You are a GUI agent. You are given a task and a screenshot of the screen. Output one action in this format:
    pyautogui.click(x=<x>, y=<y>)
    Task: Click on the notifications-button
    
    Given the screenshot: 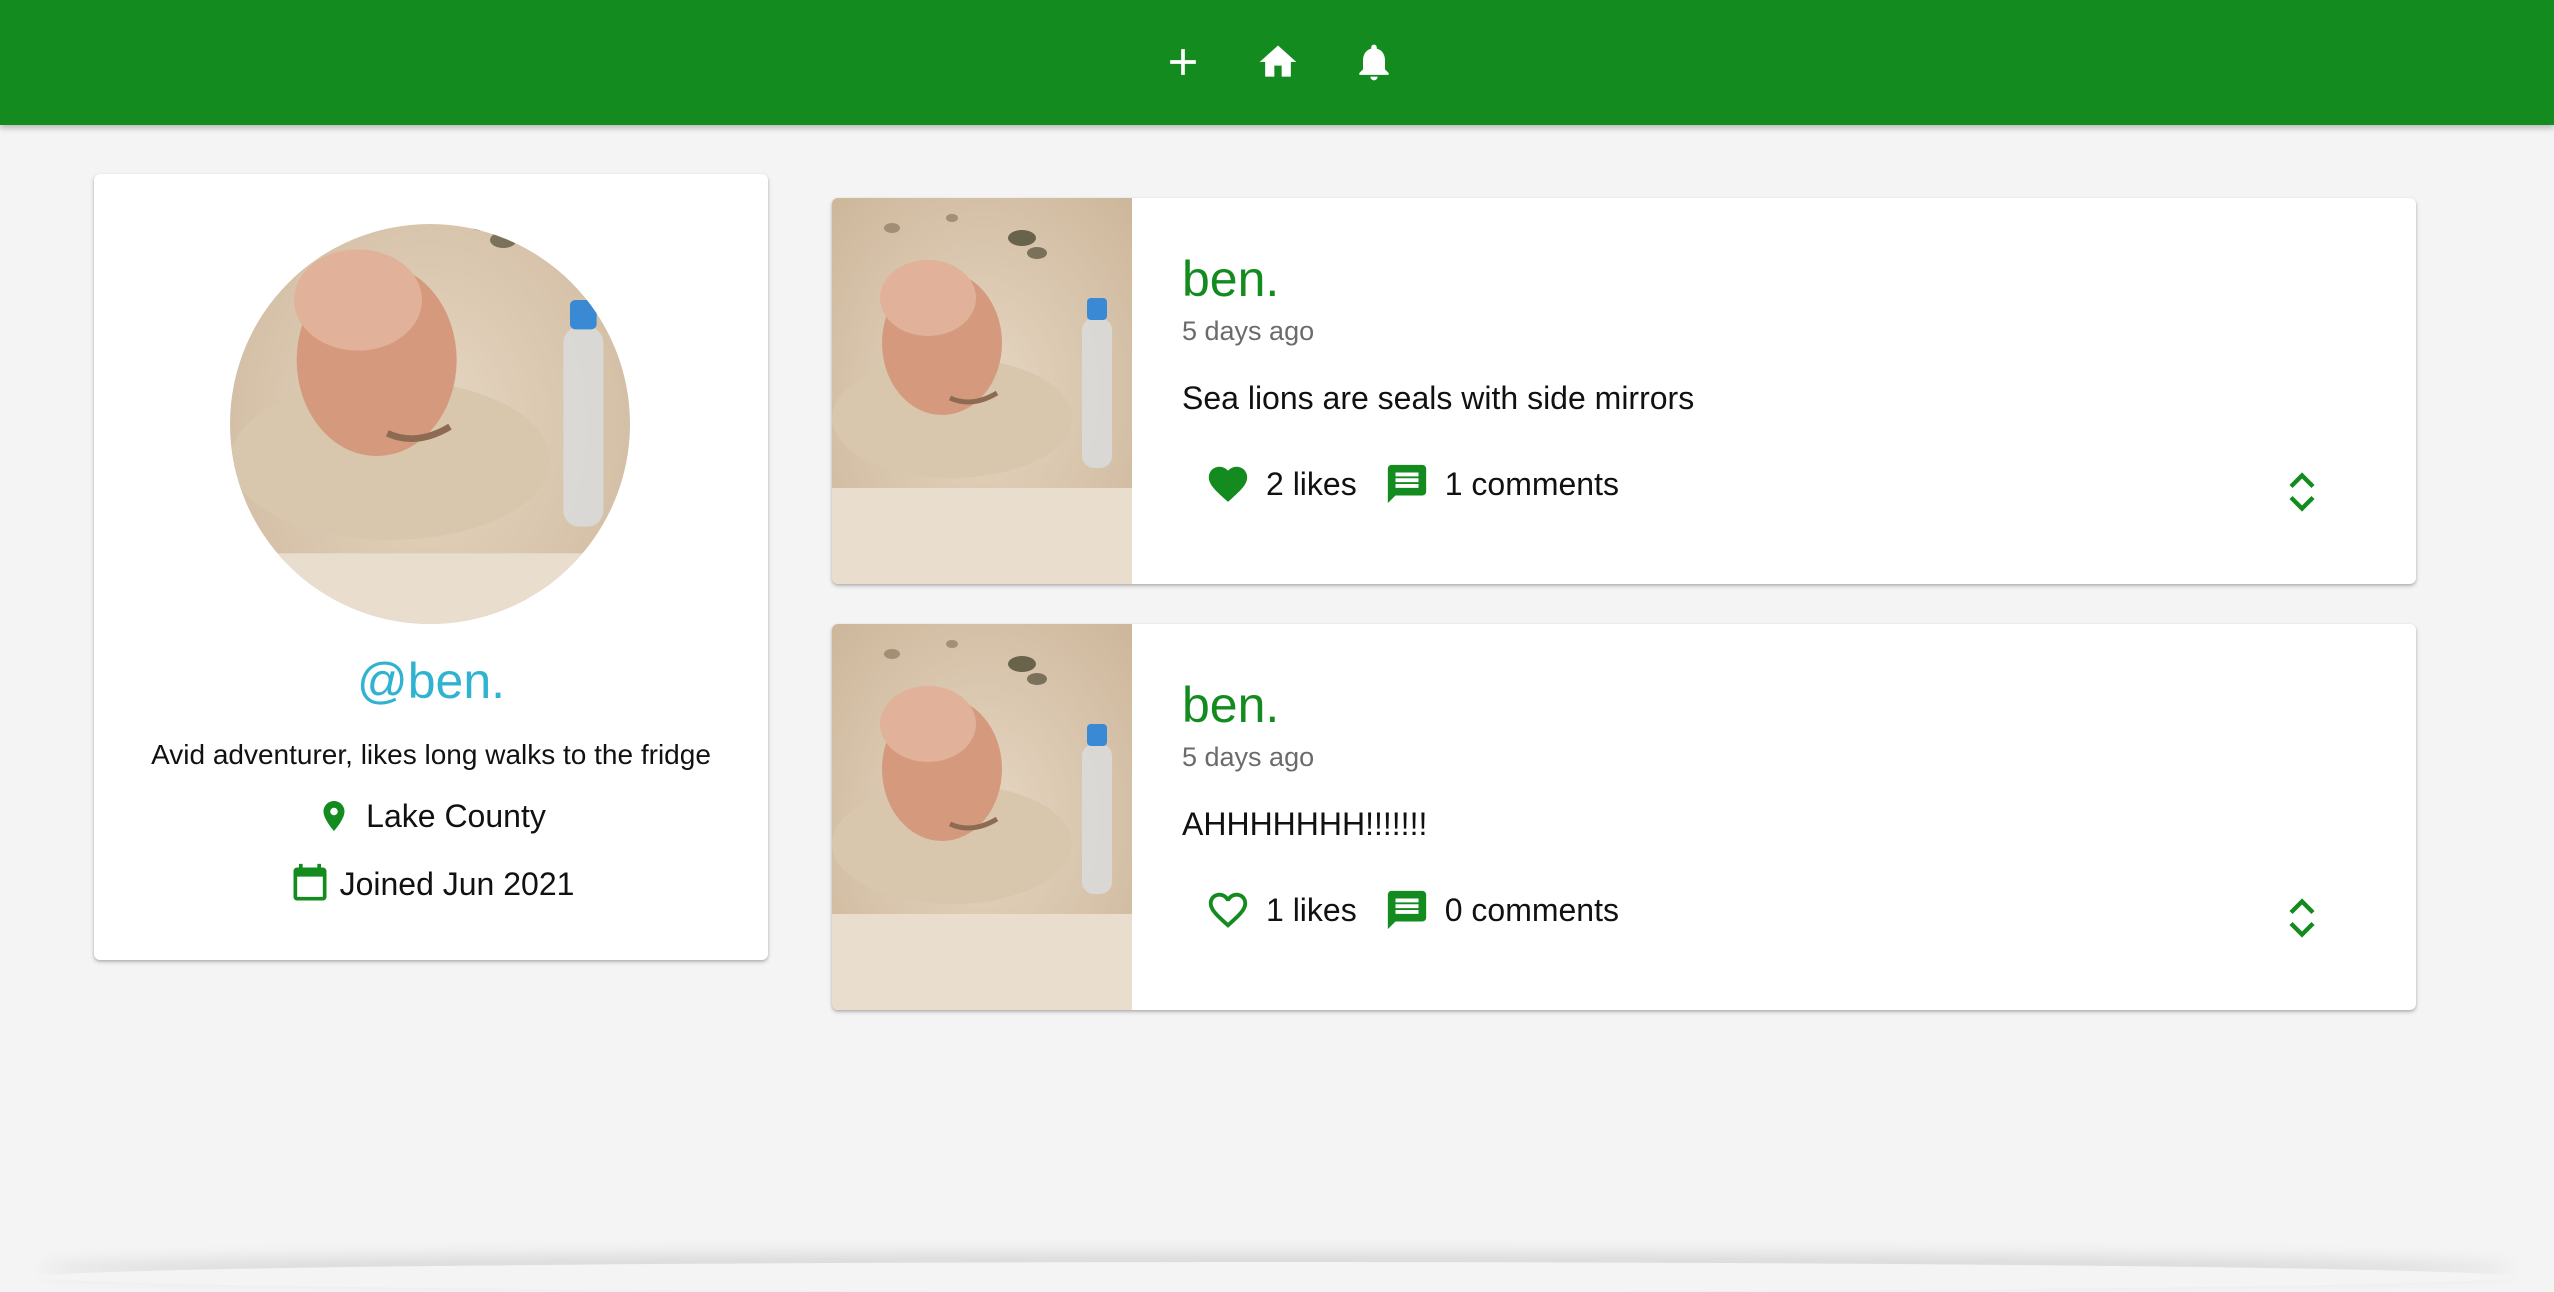 What is the action you would take?
    pyautogui.click(x=1374, y=62)
    